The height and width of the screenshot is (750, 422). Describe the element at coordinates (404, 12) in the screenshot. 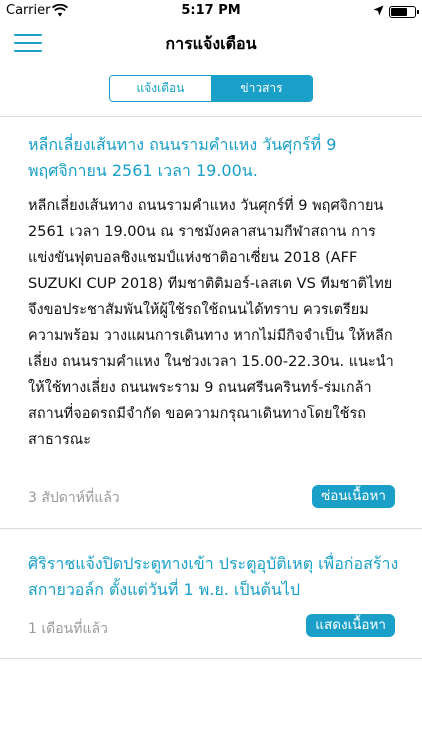

I see `battery-icon` at that location.